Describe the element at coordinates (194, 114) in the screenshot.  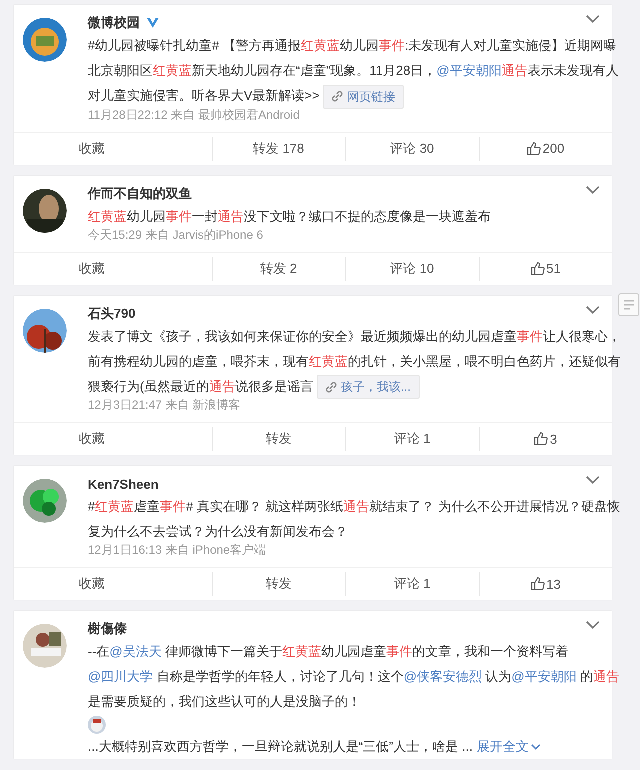
I see `post-meta: 11月28日22:12 来自 最帅校园君Android` at that location.